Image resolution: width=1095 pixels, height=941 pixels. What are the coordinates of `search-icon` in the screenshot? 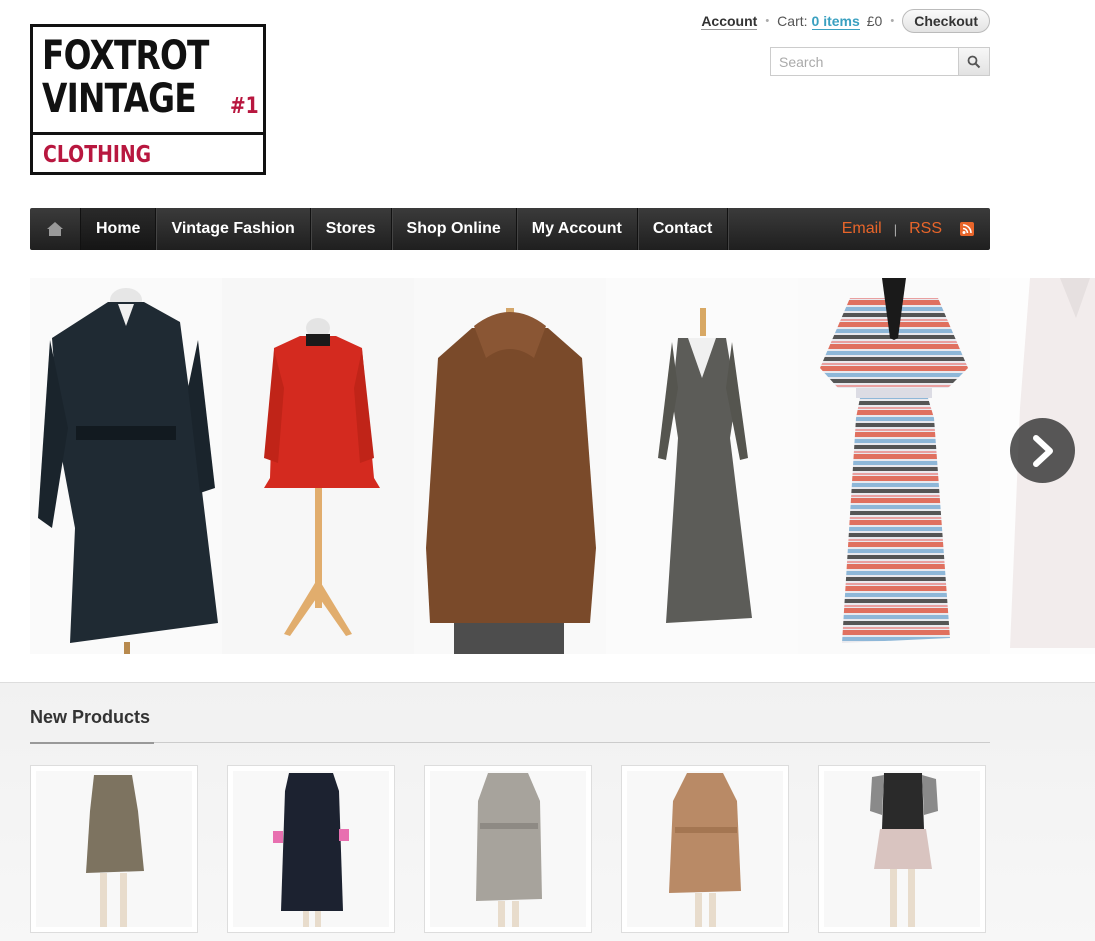 It's located at (974, 61).